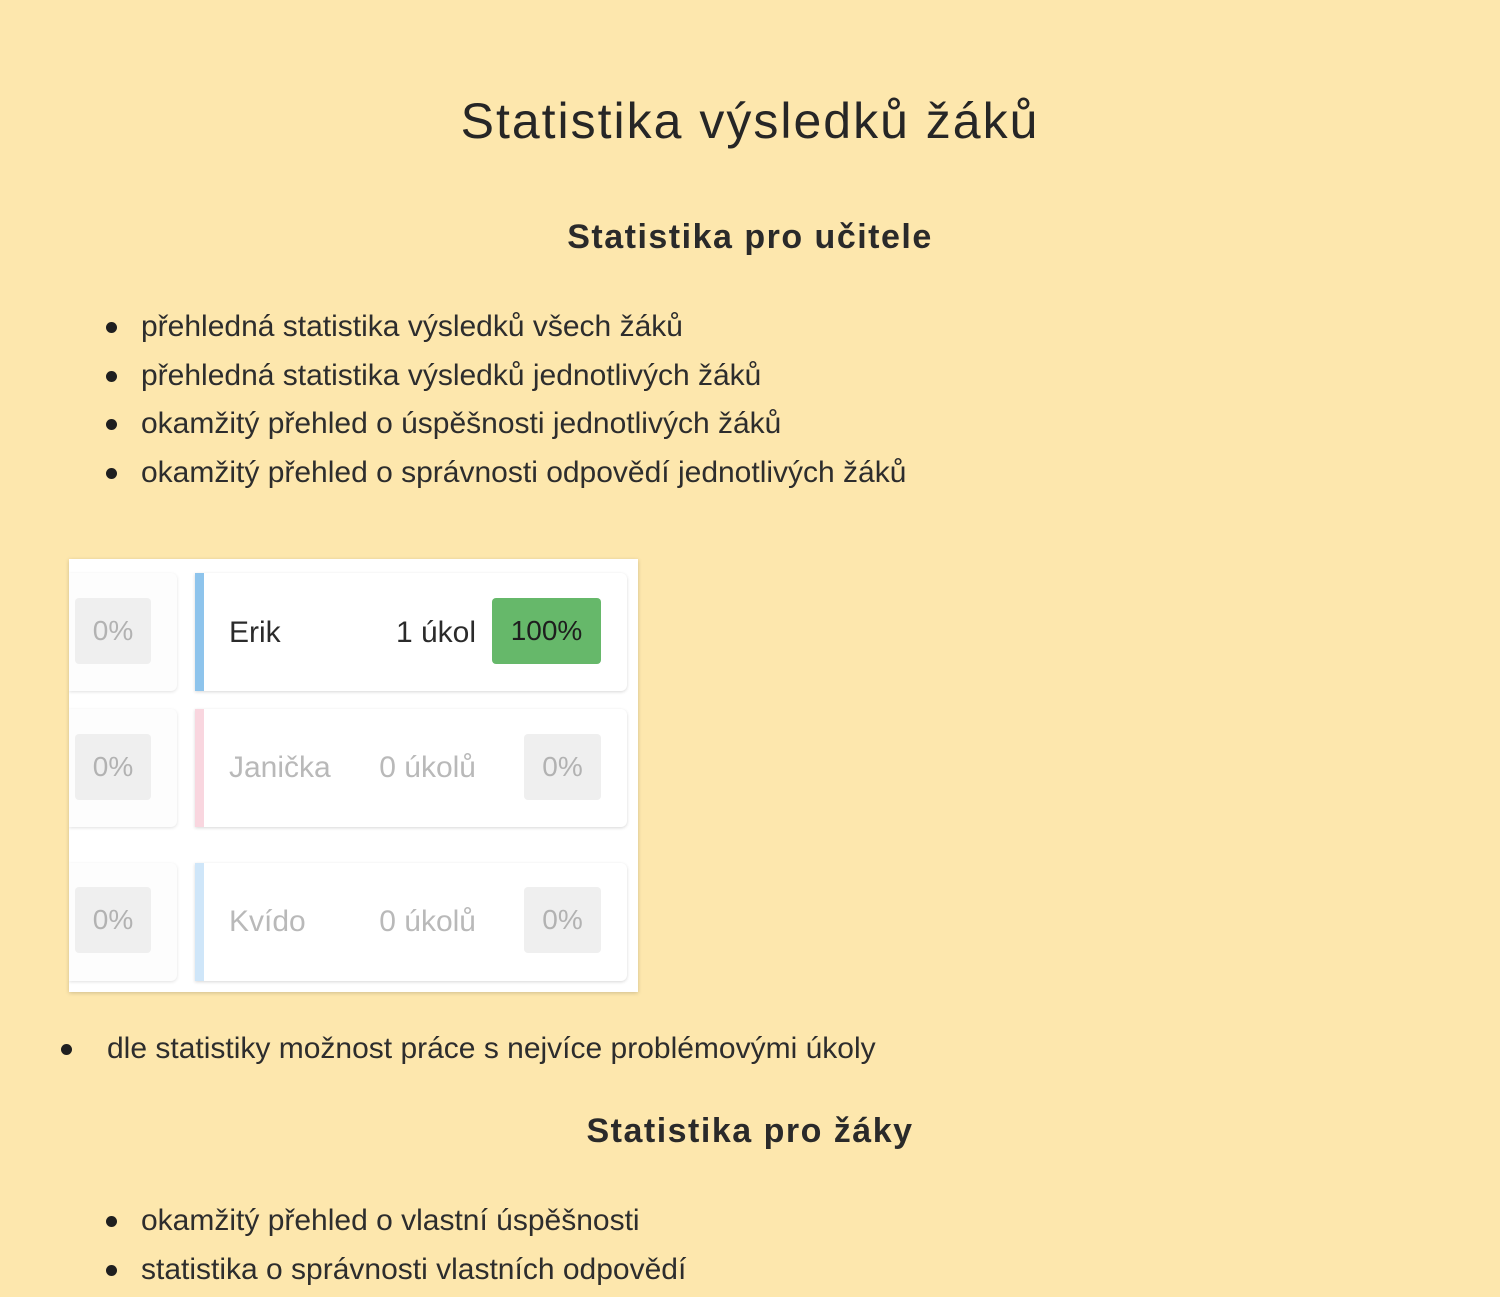 The image size is (1500, 1297). What do you see at coordinates (390, 1220) in the screenshot?
I see `list-item-text: okamžitý přehled o vlastní úspěšnosti` at bounding box center [390, 1220].